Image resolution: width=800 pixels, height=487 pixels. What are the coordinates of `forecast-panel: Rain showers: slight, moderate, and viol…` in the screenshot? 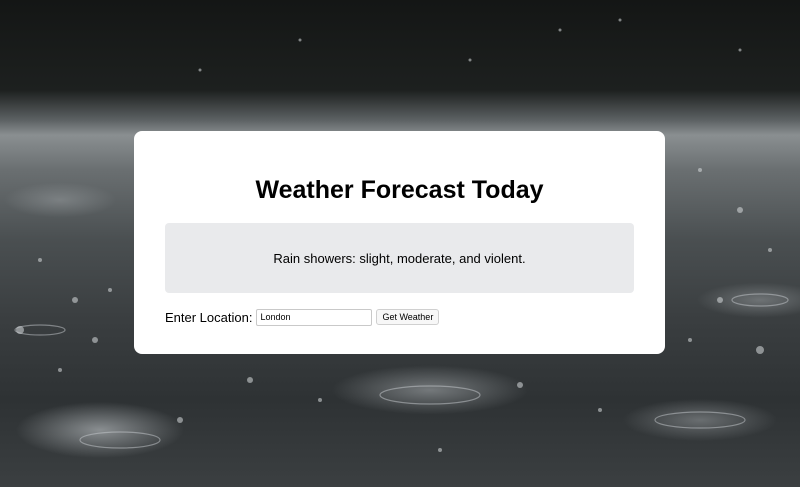 It's located at (399, 258).